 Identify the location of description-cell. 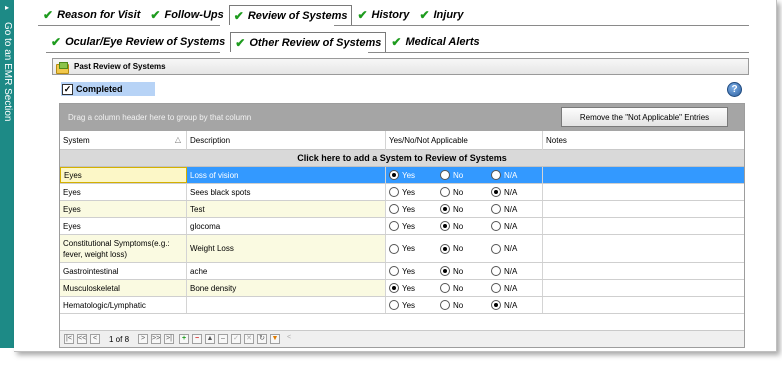
(286, 305).